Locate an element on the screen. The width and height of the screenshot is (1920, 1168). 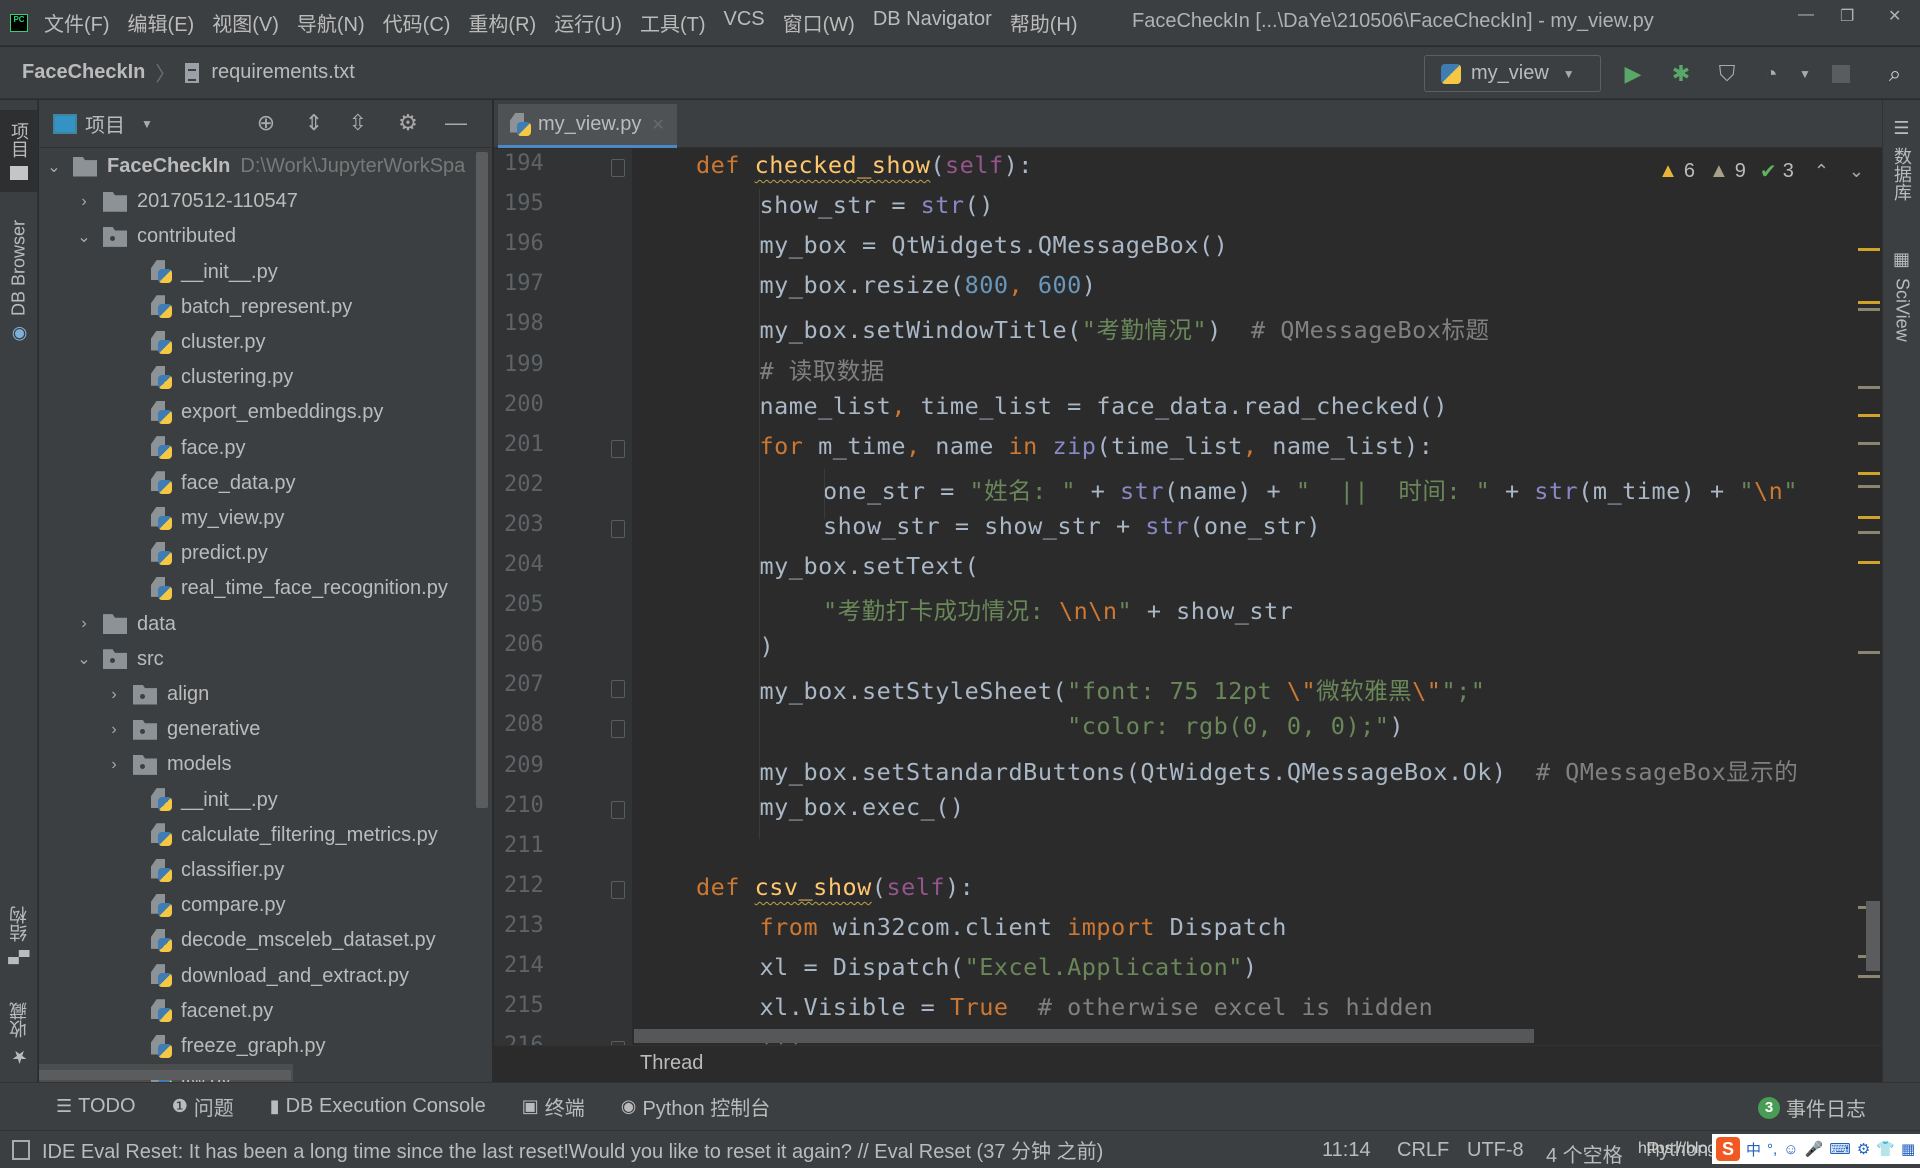
ime-toolbar: S 中 °, ☺ 🎤 ⌨ ⚙ 👕 ▦ is located at coordinates (1816, 1149).